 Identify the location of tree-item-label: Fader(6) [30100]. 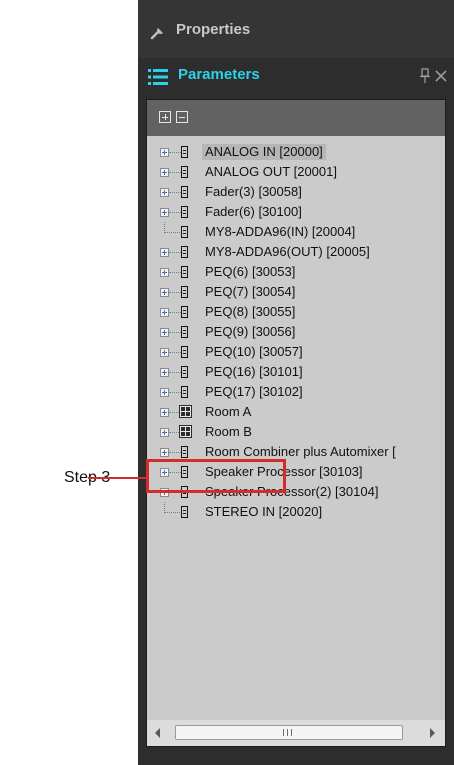
(253, 211).